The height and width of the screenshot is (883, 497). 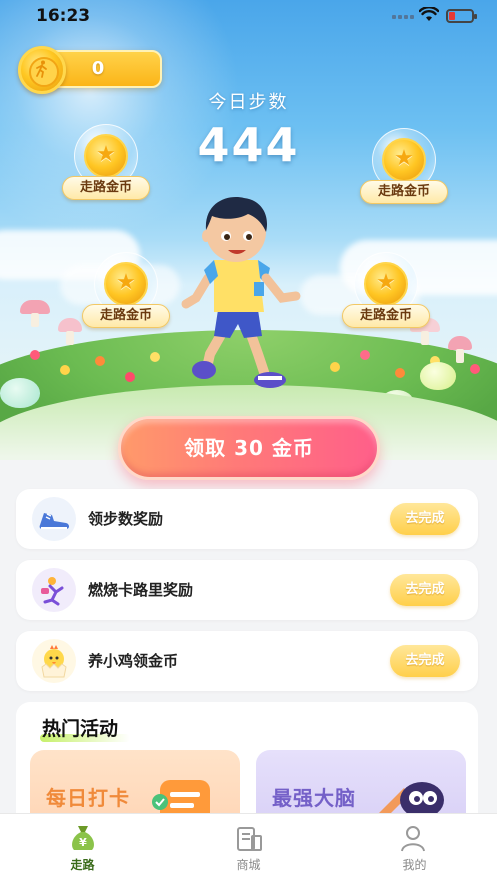 What do you see at coordinates (54, 590) in the screenshot?
I see `exercise-icon` at bounding box center [54, 590].